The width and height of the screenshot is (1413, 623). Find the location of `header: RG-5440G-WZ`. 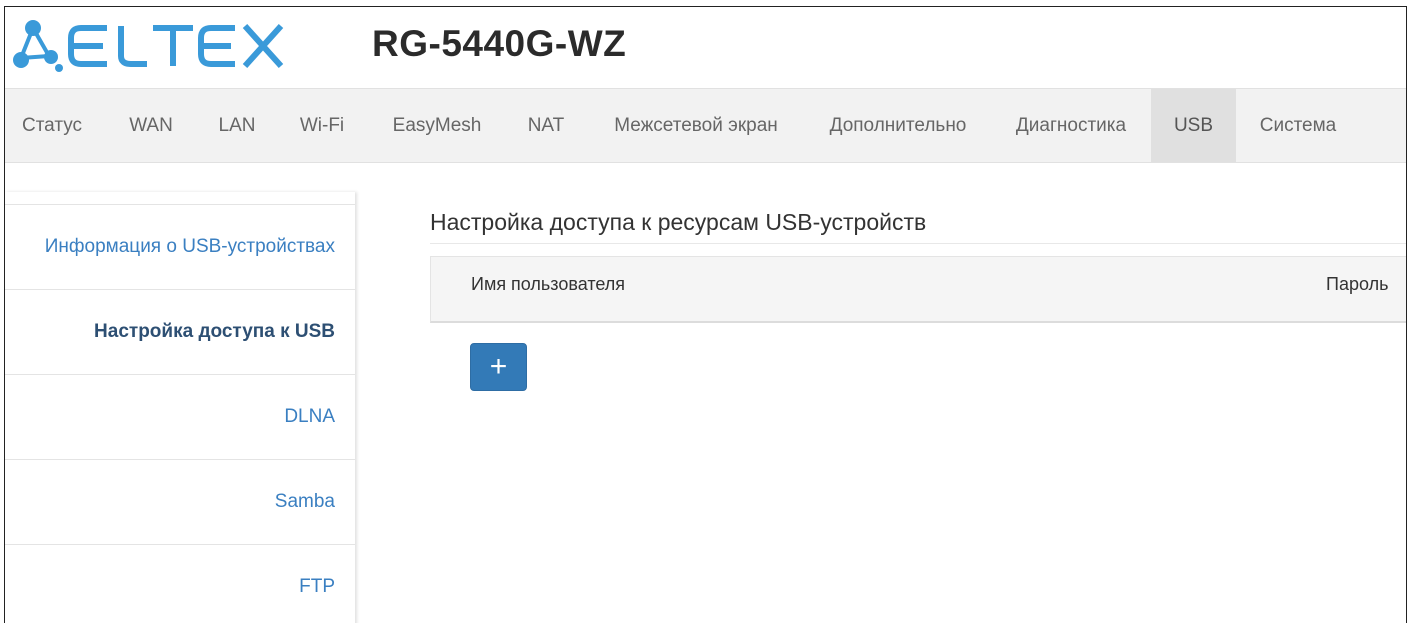

header: RG-5440G-WZ is located at coordinates (705, 47).